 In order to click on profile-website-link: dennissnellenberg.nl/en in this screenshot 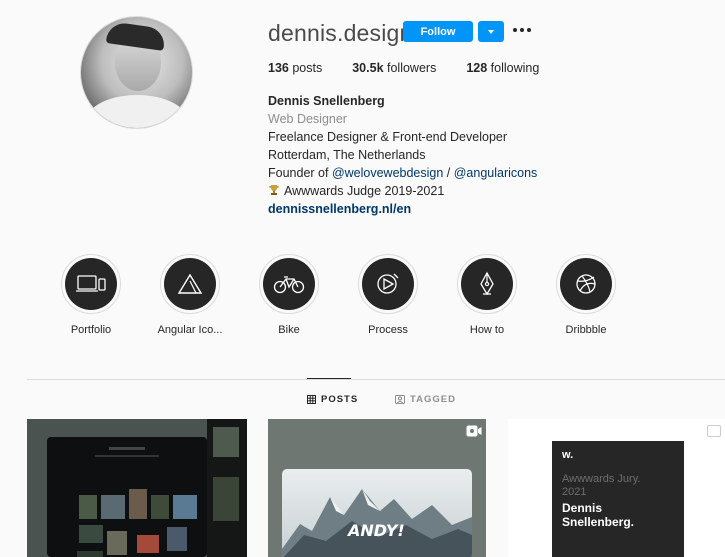, I will do `click(402, 209)`.